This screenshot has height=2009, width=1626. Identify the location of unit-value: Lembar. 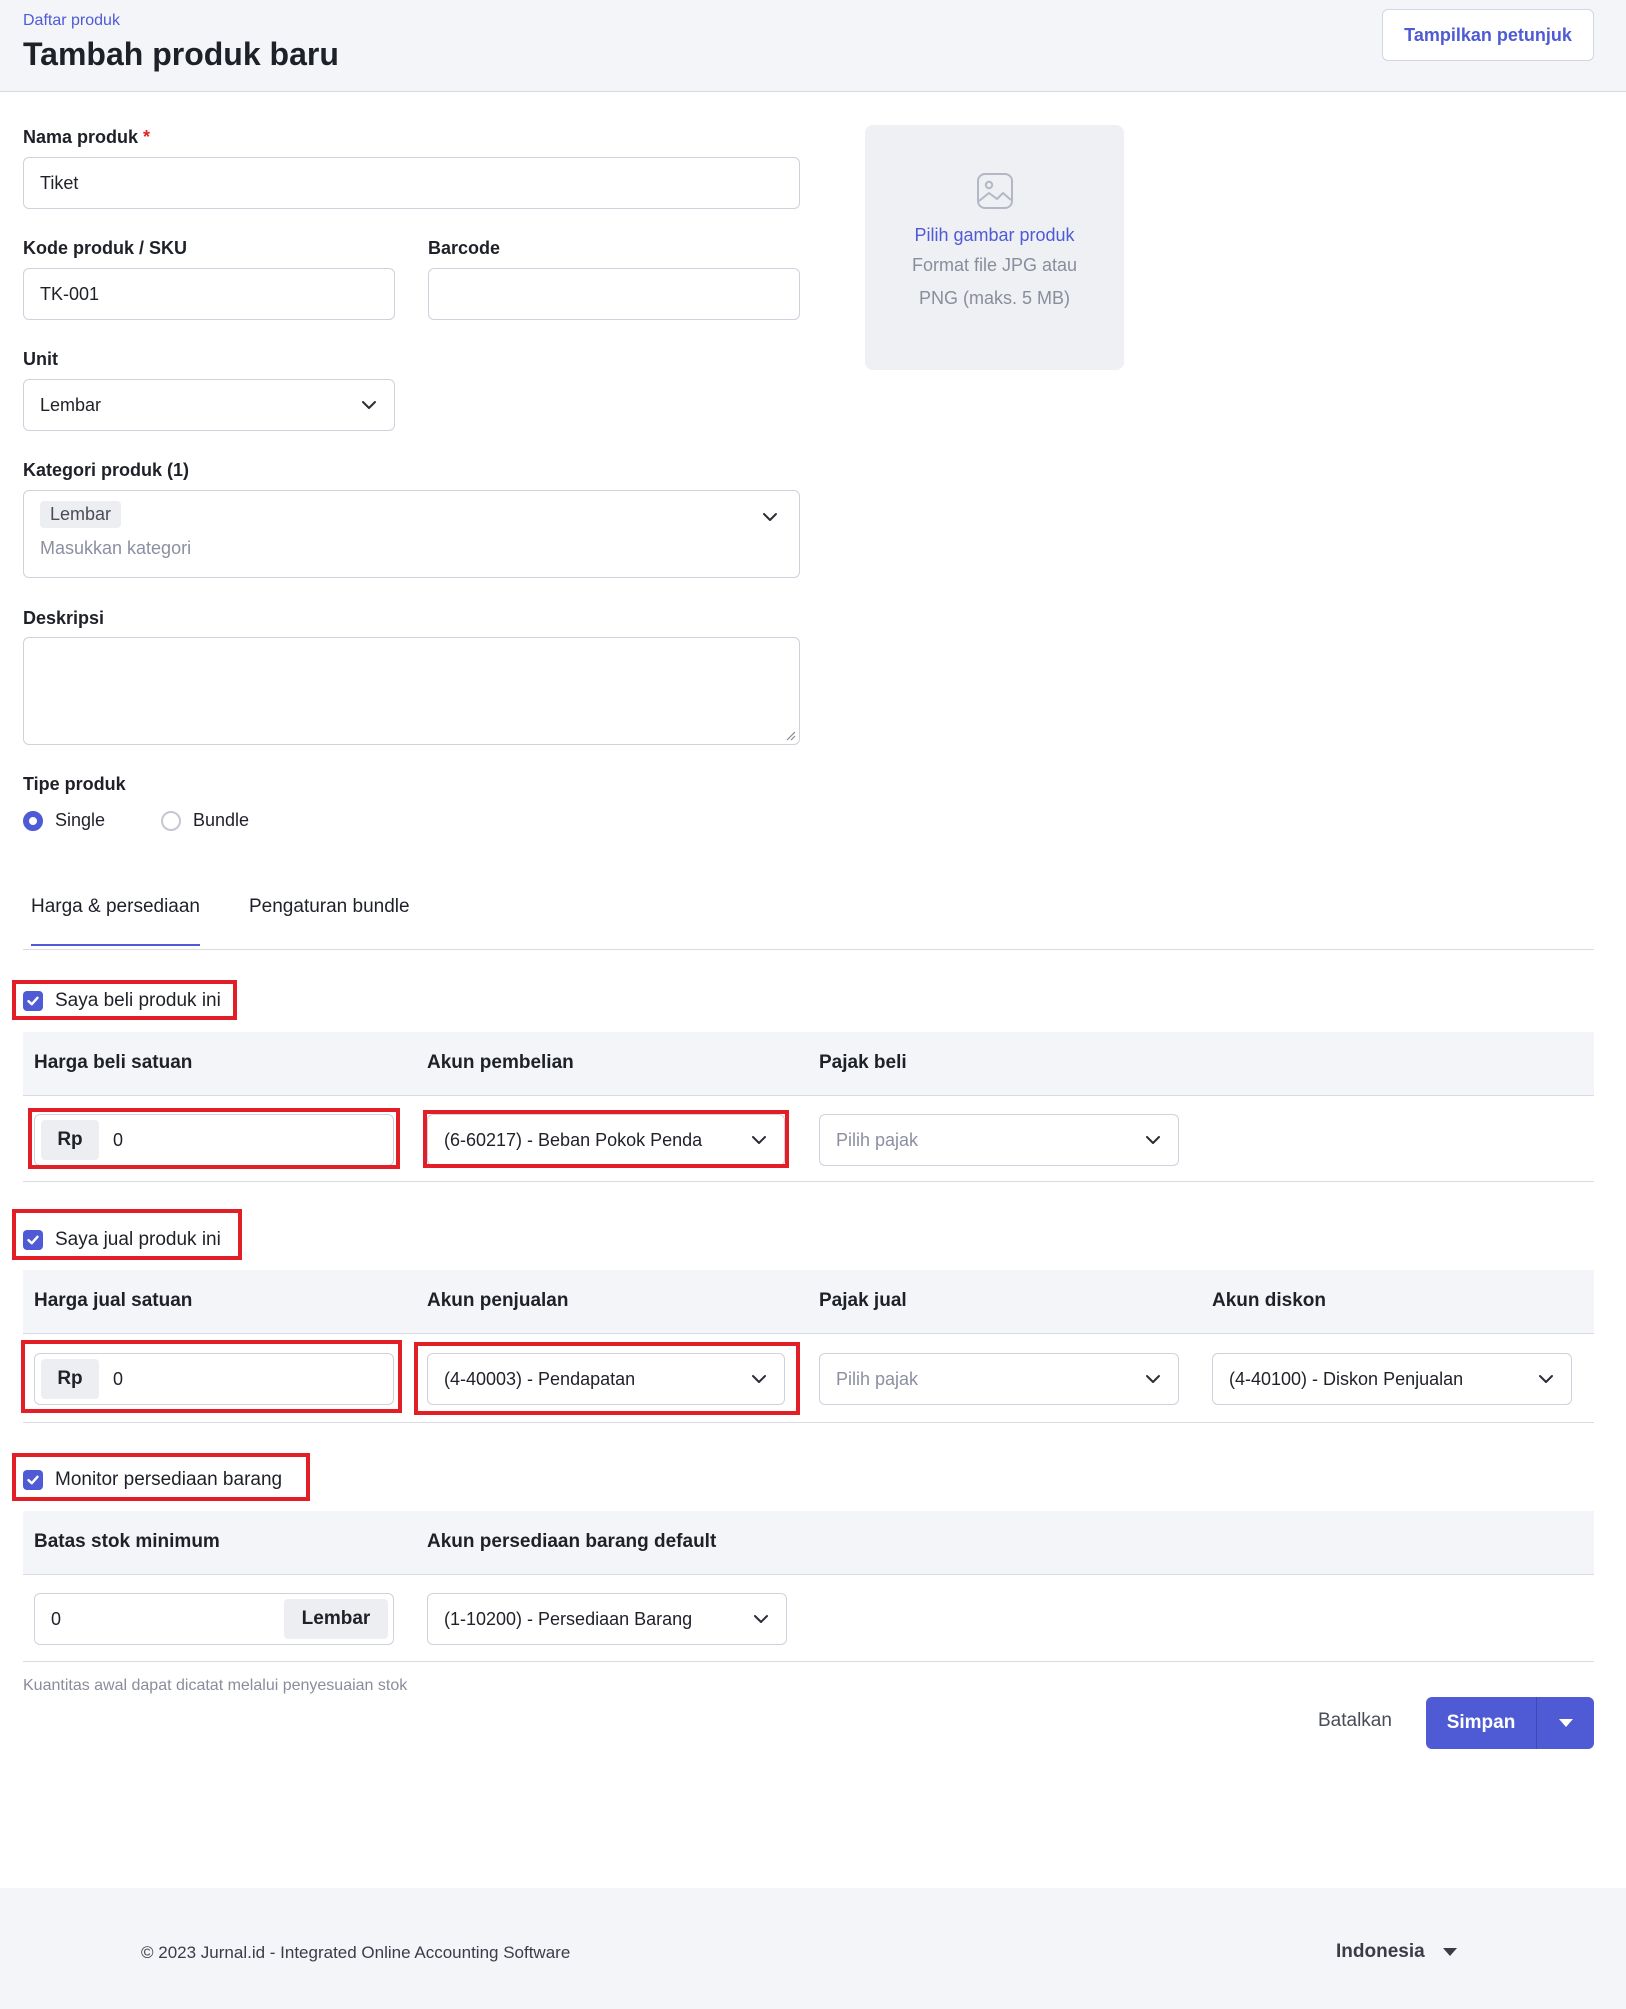
(71, 404).